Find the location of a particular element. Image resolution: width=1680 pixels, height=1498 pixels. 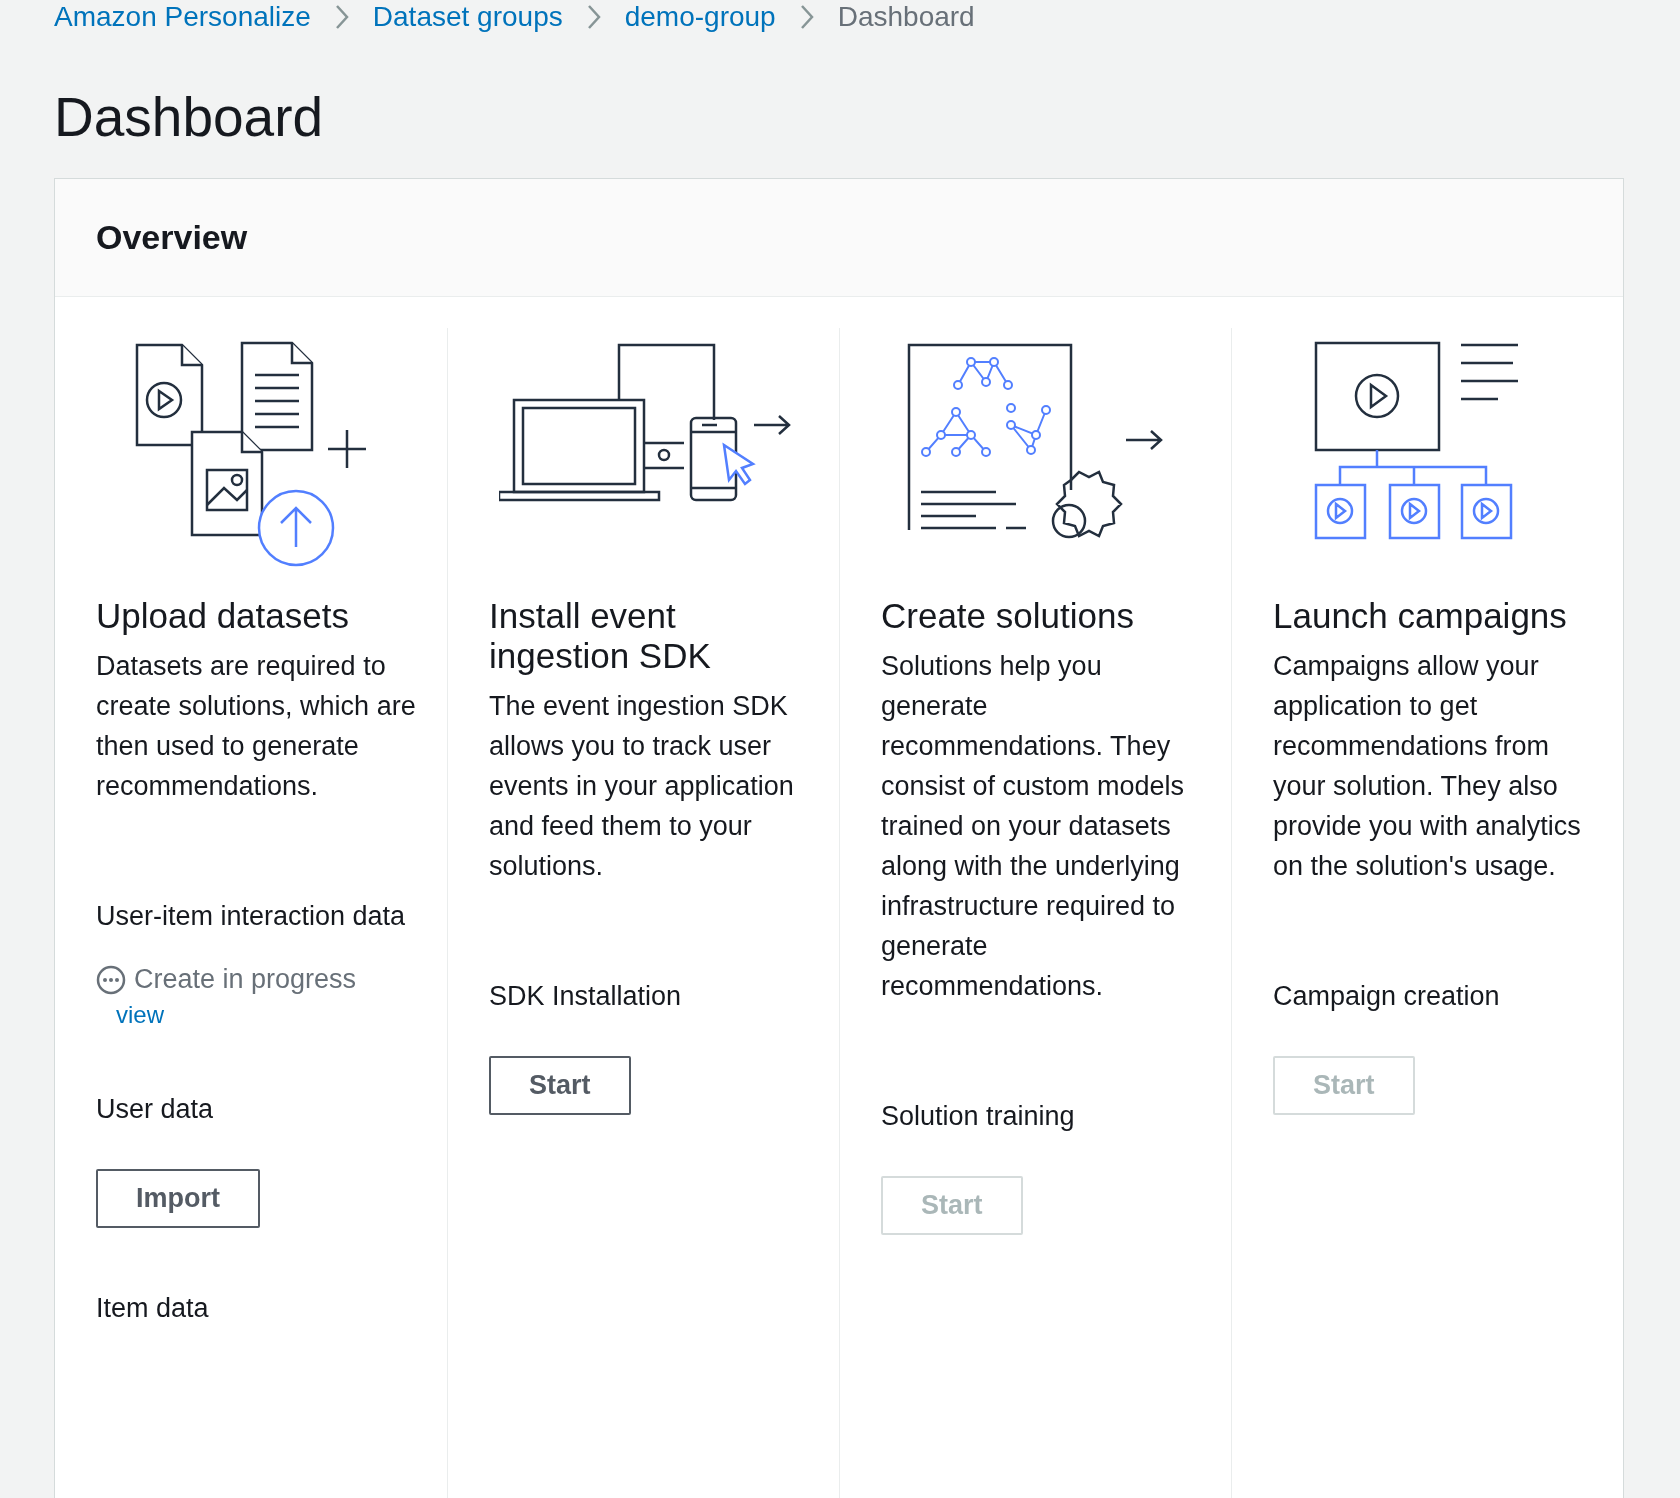

view-link: view is located at coordinates (140, 1015).